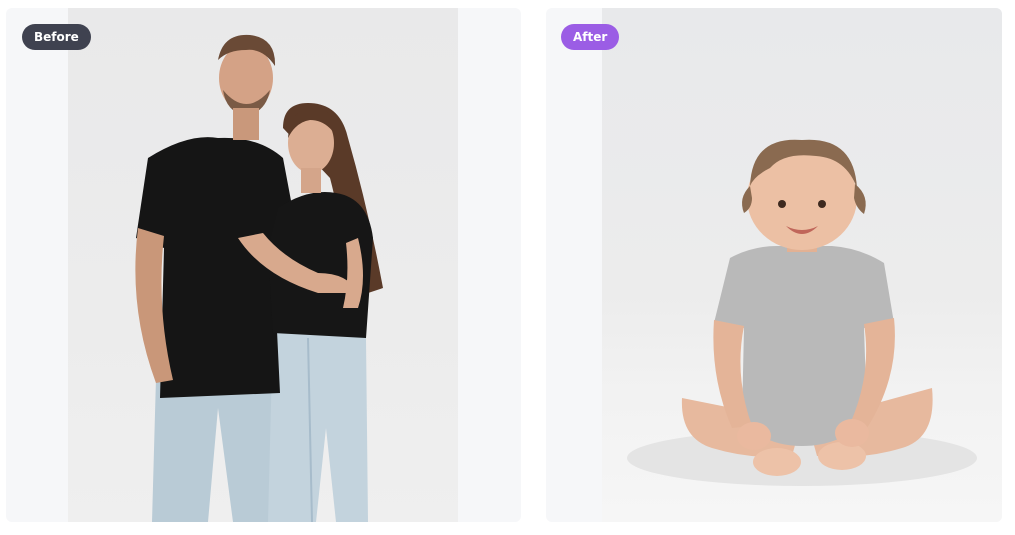 Image resolution: width=1015 pixels, height=535 pixels. What do you see at coordinates (590, 37) in the screenshot?
I see `after-badge: After` at bounding box center [590, 37].